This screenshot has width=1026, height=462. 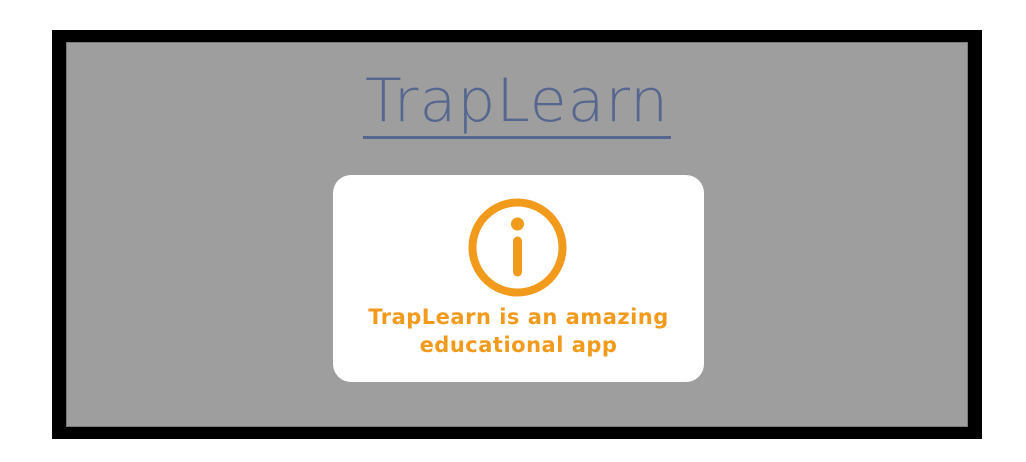 I want to click on info-message: TrapLearn is an amazing educational app, so click(x=518, y=331).